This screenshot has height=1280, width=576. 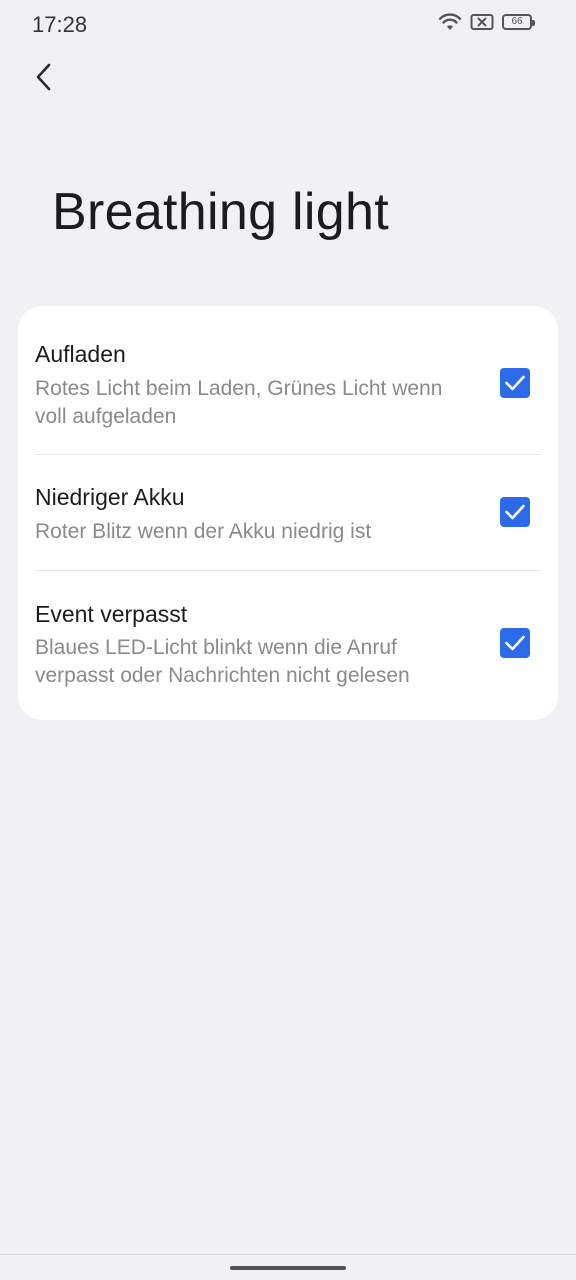 I want to click on status-time: 17:28, so click(x=60, y=24).